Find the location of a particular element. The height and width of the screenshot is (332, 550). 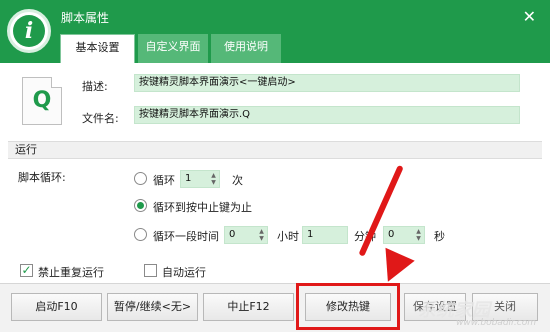

minutes-stepper: 1 is located at coordinates (325, 235).